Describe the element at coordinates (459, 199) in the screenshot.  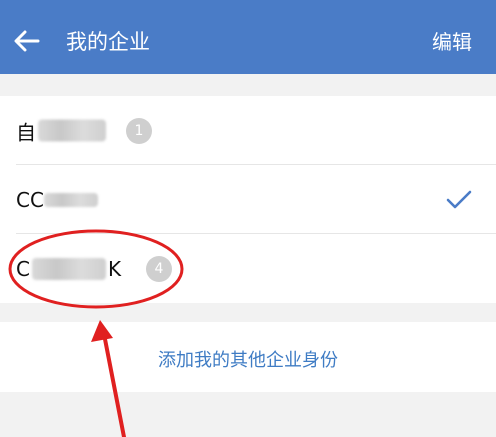
I see `checkmark-icon` at that location.